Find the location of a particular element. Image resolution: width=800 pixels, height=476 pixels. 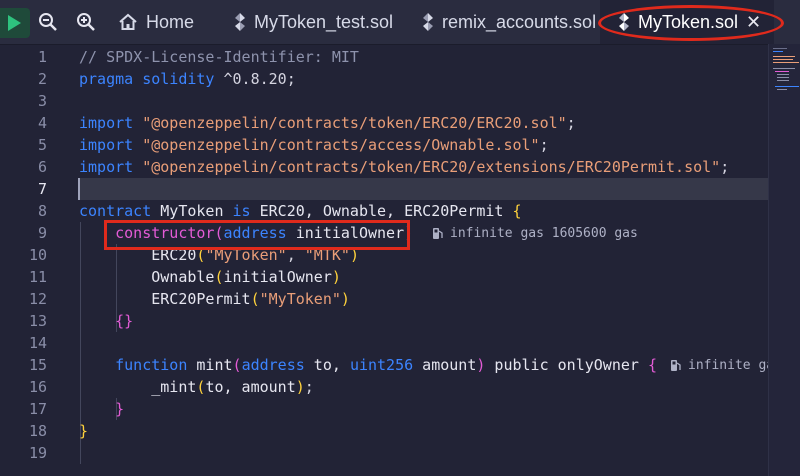

code-token: , is located at coordinates (295, 255).